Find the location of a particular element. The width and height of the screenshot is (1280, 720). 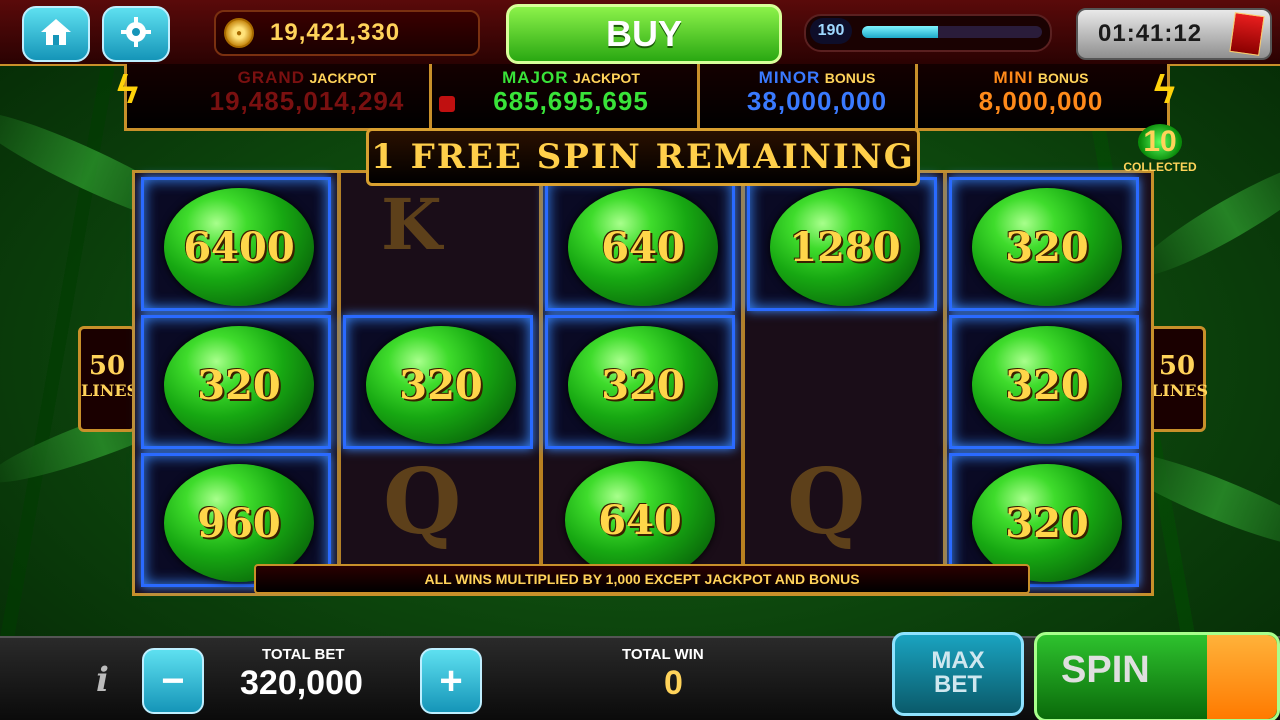

minus-icon: − is located at coordinates (173, 680).